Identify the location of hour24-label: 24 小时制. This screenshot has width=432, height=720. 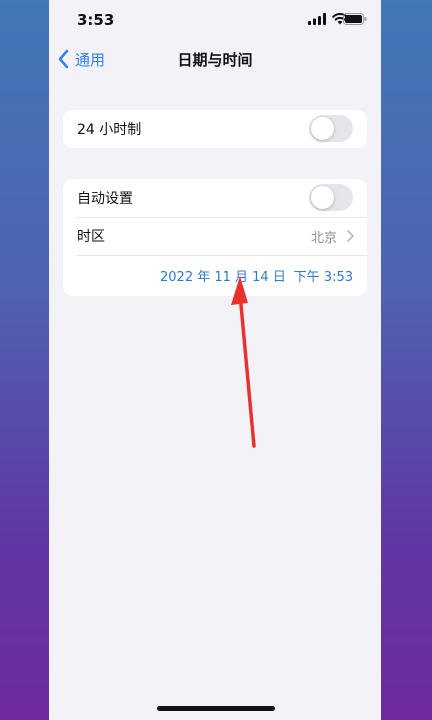
(109, 130).